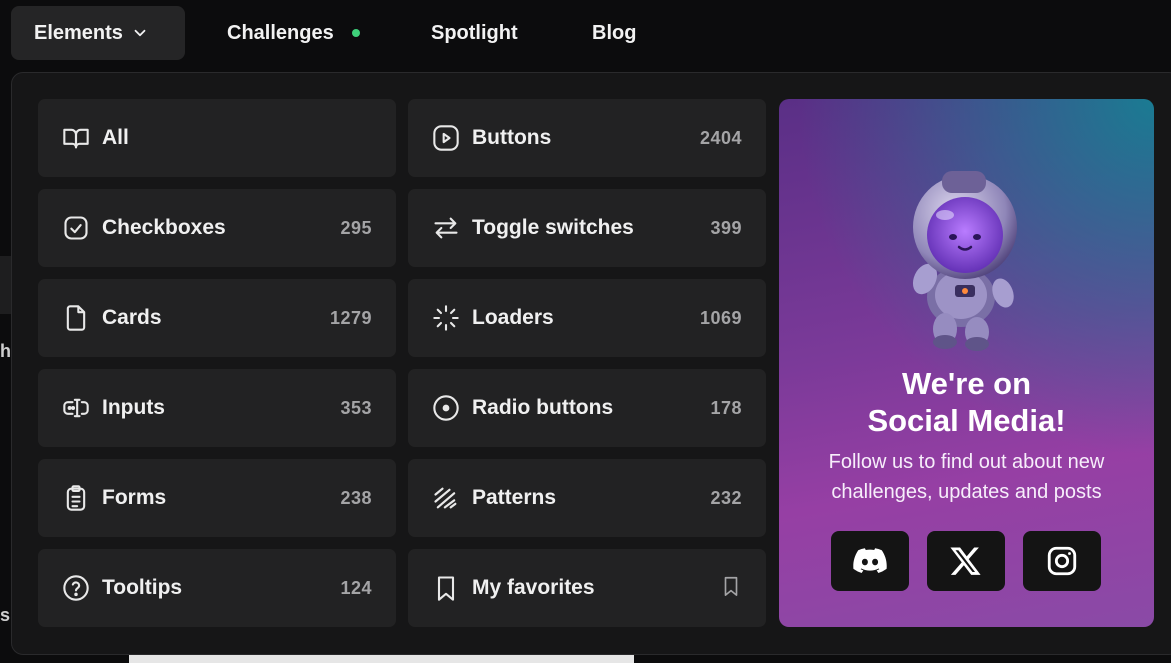 The width and height of the screenshot is (1171, 663). Describe the element at coordinates (217, 498) in the screenshot. I see `menu-item-forms: Forms 238` at that location.